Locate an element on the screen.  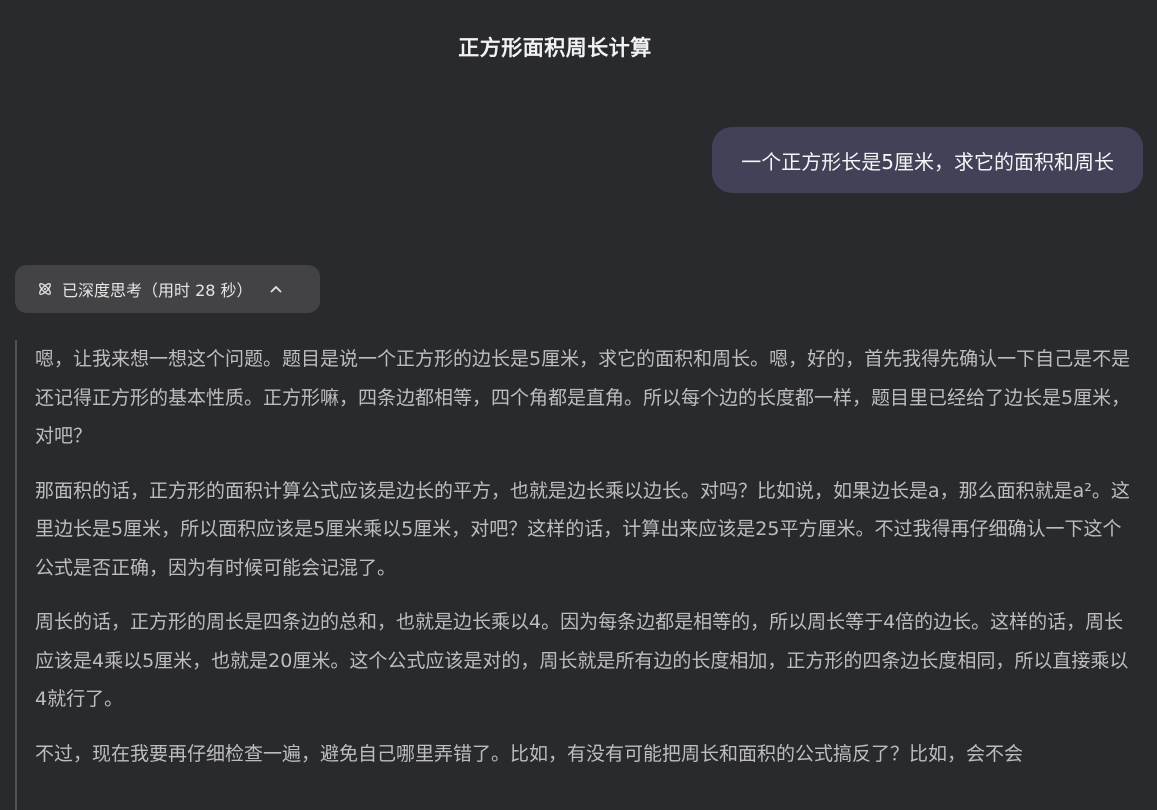
conversation-title: 正方形面积周长计算 is located at coordinates (555, 48).